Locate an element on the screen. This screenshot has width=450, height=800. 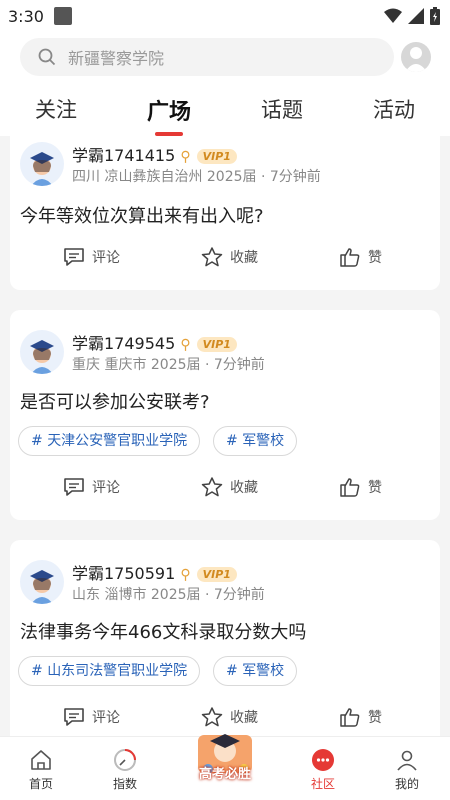
community-chat-icon is located at coordinates (323, 760).